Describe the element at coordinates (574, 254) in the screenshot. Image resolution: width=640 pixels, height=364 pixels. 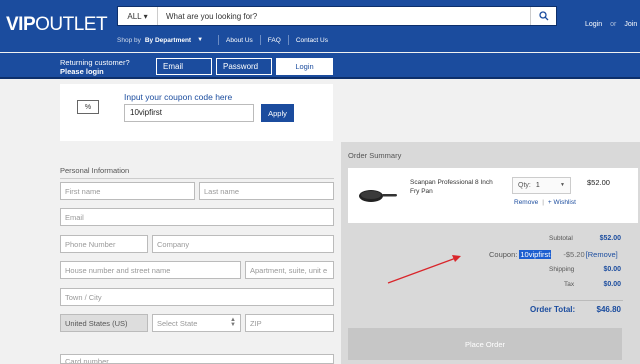
I see `coupon-amount: -$5.20` at that location.